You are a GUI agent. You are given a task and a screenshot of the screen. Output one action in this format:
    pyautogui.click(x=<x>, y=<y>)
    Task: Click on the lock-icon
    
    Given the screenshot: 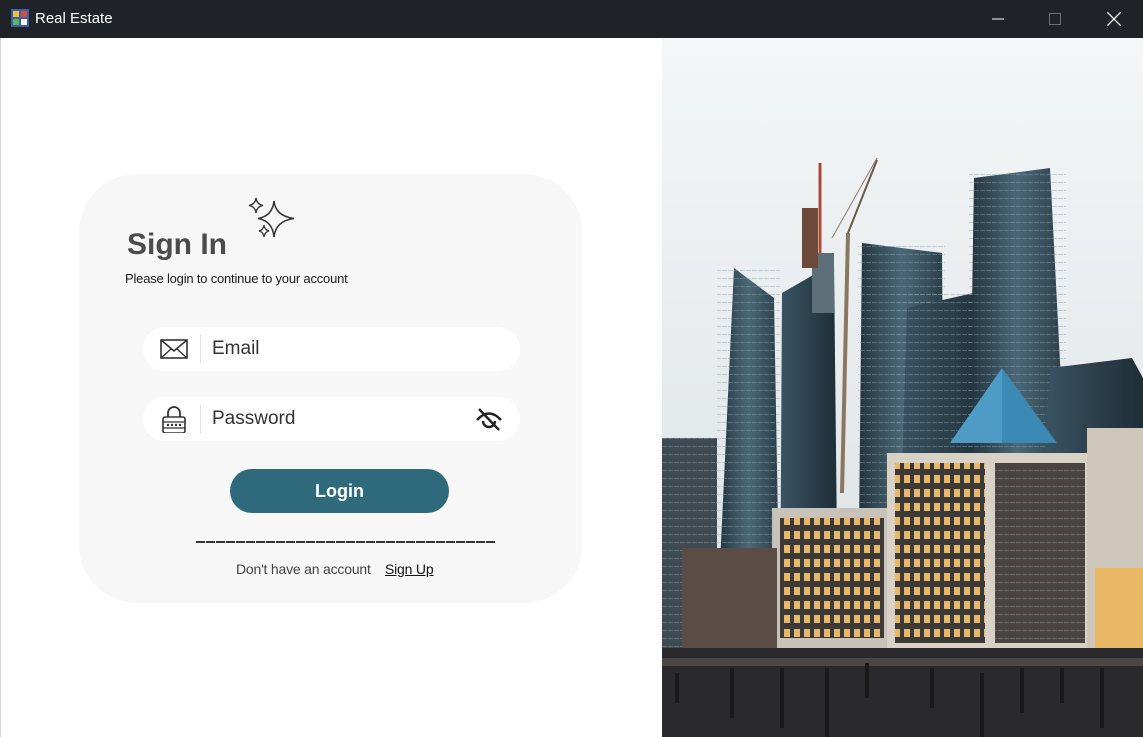 What is the action you would take?
    pyautogui.click(x=174, y=419)
    